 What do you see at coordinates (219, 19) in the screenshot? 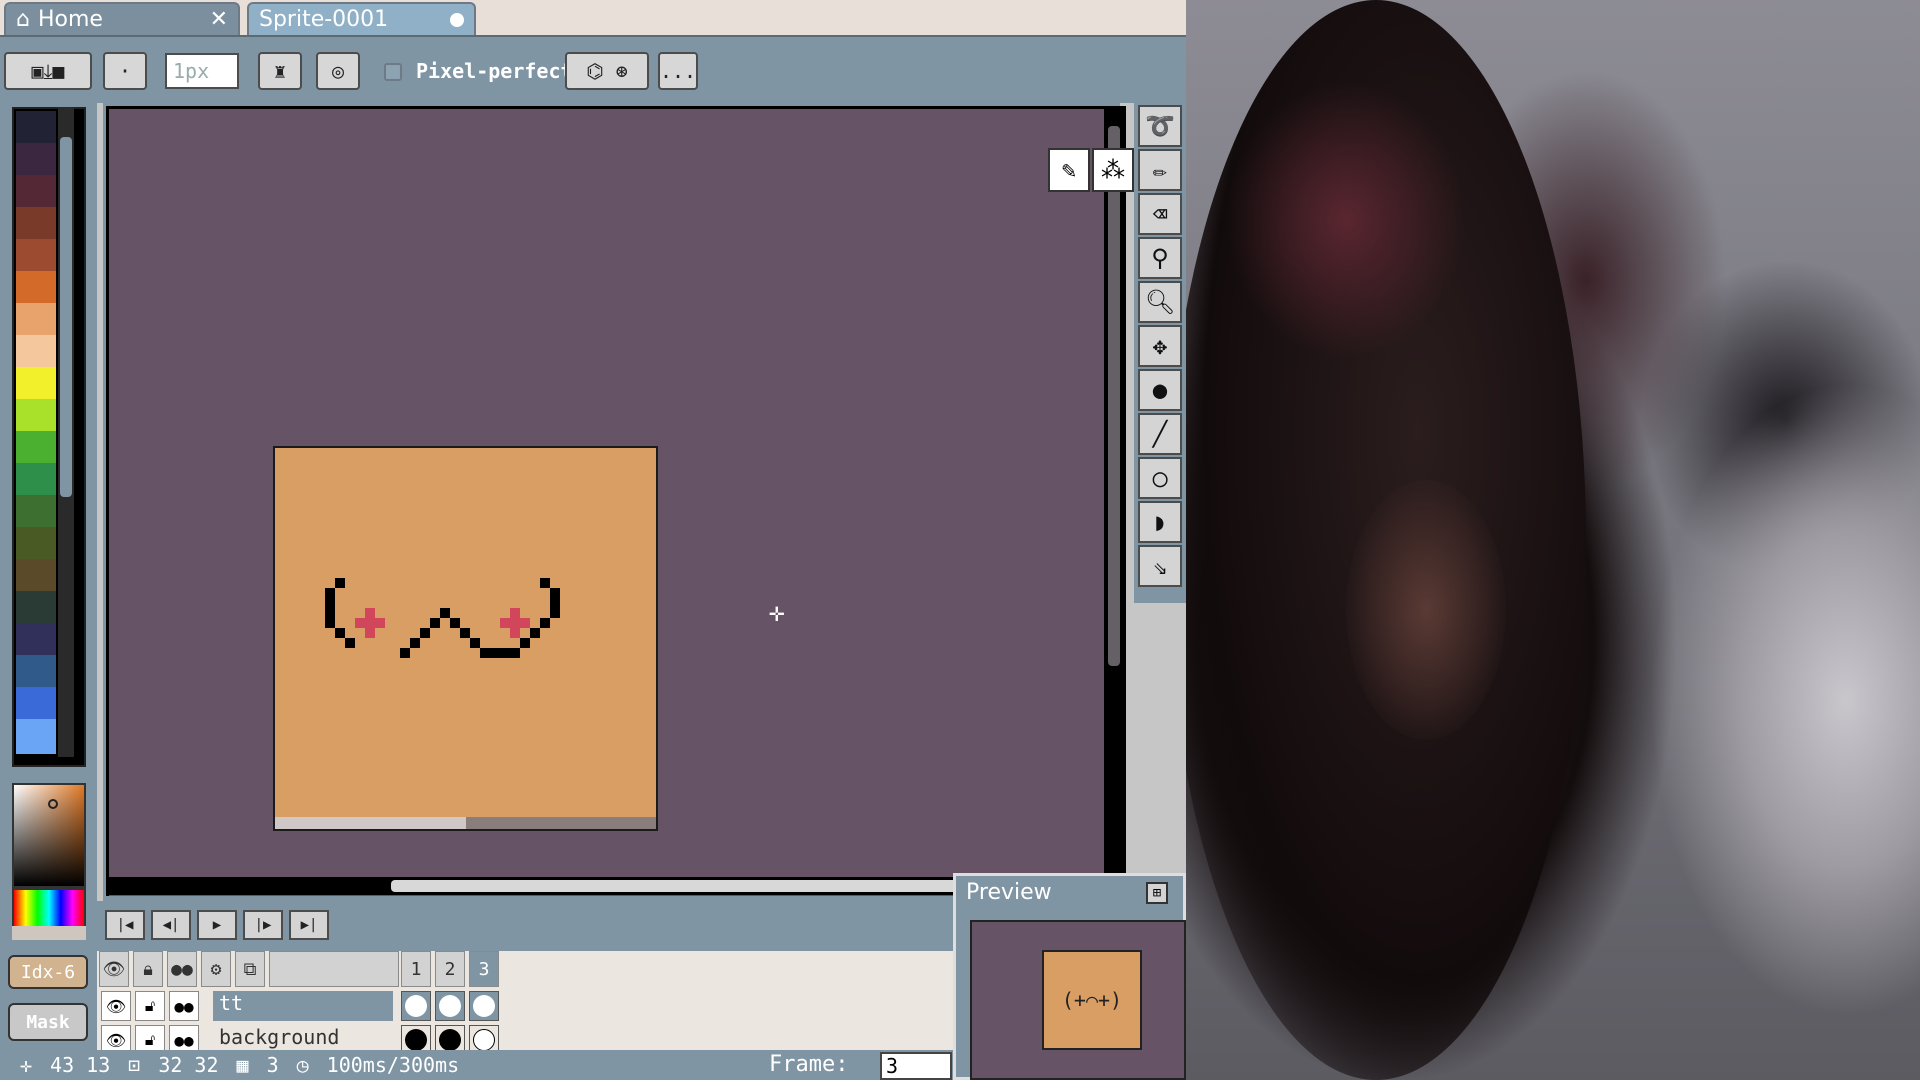
I see `close-icon: ✕` at bounding box center [219, 19].